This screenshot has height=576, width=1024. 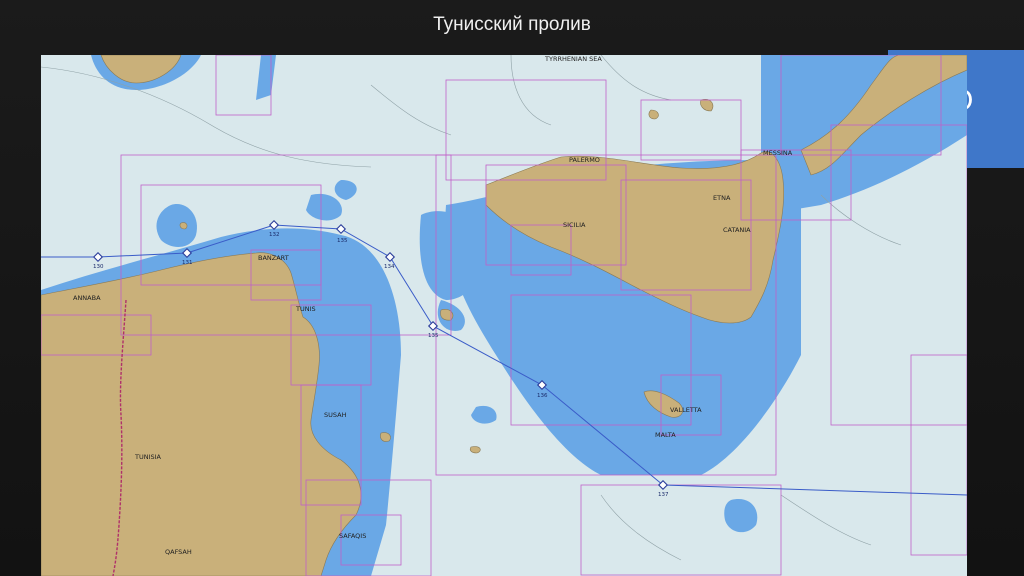 What do you see at coordinates (187, 263) in the screenshot?
I see `waypoint-label: 131` at bounding box center [187, 263].